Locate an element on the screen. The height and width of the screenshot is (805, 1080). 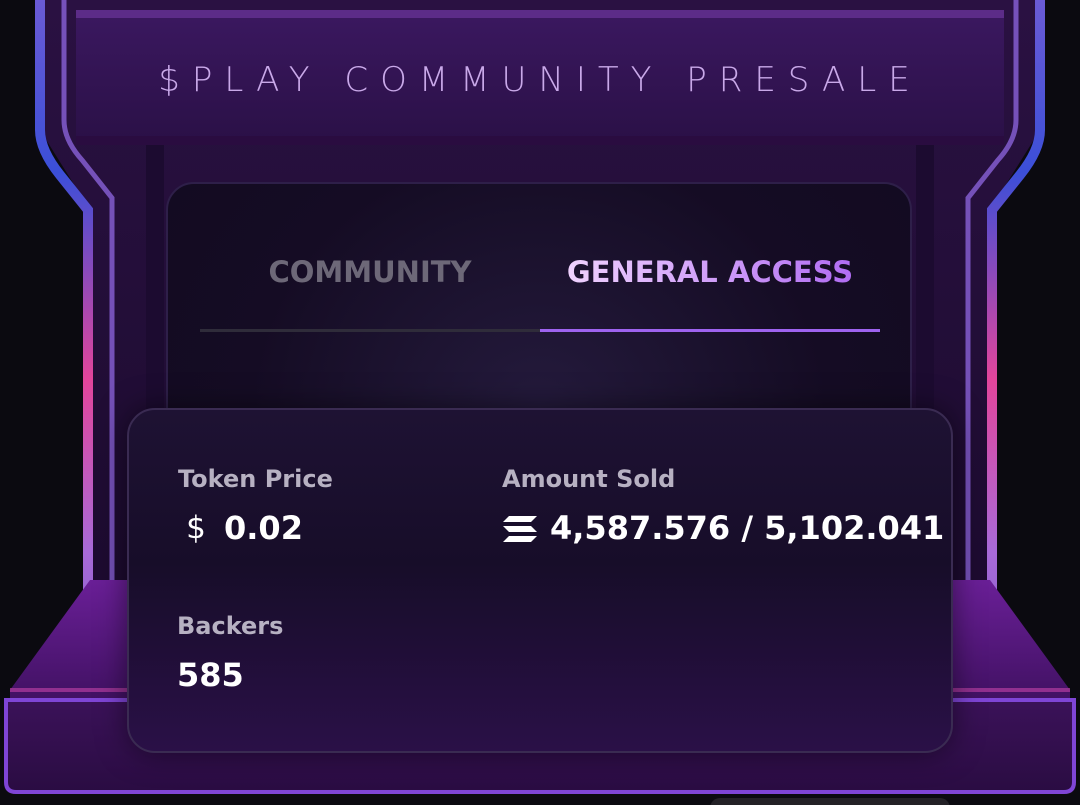
tab-community: COMMUNITY is located at coordinates (370, 286).